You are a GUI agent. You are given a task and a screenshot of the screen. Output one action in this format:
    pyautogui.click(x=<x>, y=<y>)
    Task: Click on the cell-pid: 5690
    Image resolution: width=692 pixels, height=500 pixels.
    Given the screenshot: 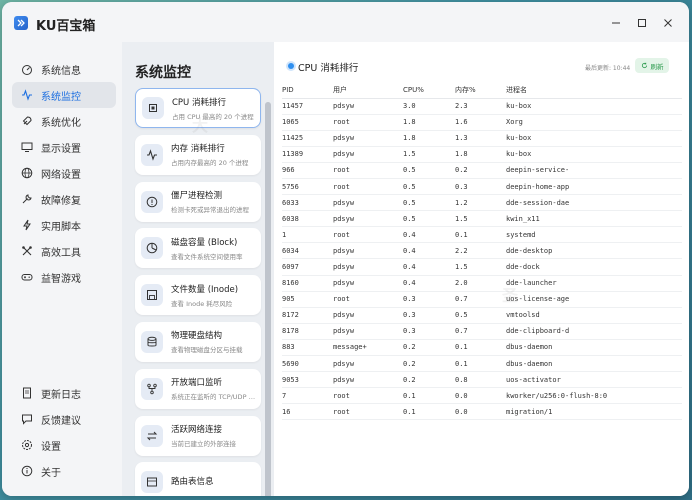 What is the action you would take?
    pyautogui.click(x=307, y=364)
    